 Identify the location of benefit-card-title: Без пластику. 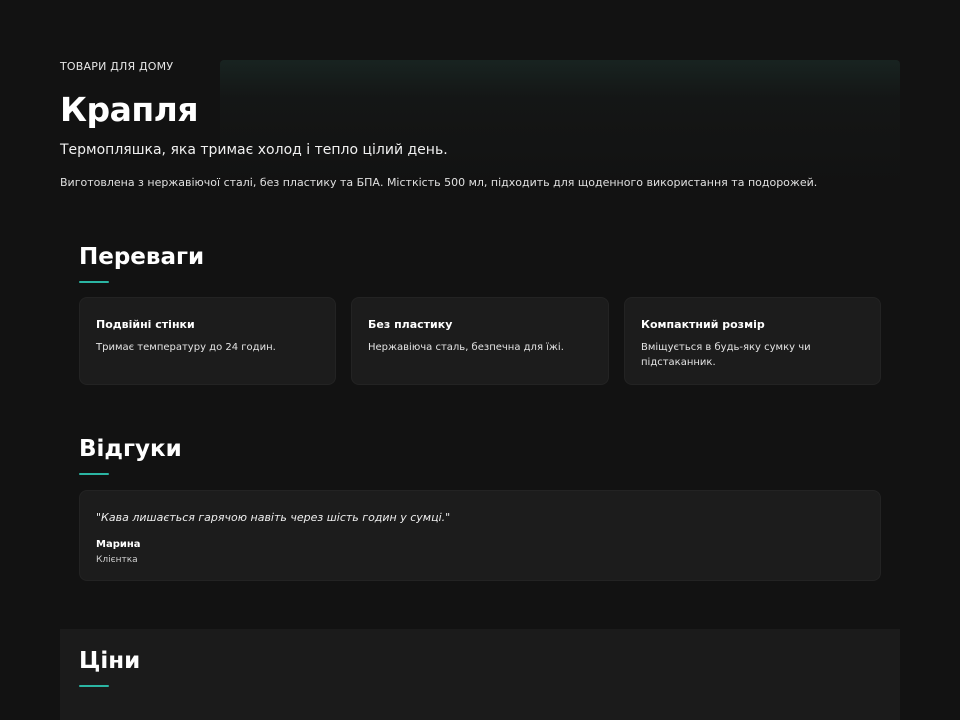
(410, 324).